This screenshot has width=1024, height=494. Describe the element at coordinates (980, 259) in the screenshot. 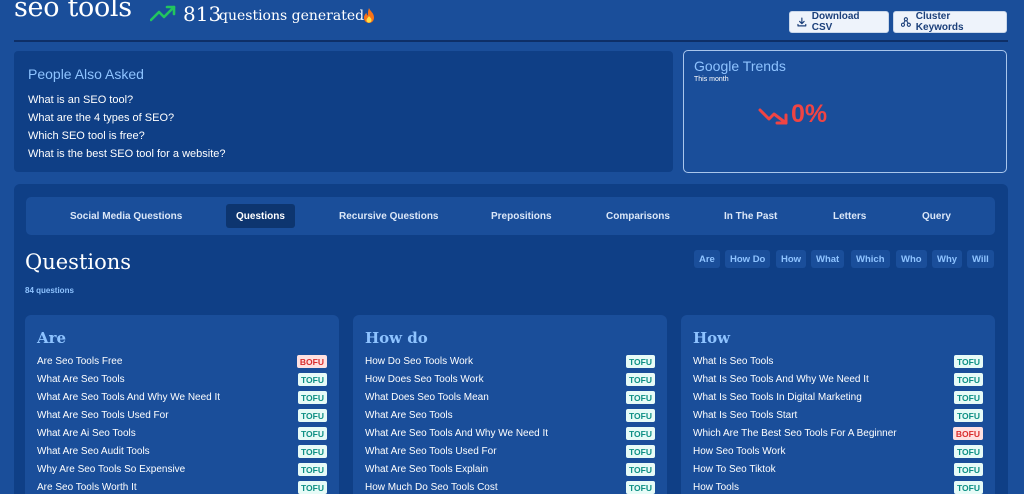

I see `filter-will: Will` at that location.